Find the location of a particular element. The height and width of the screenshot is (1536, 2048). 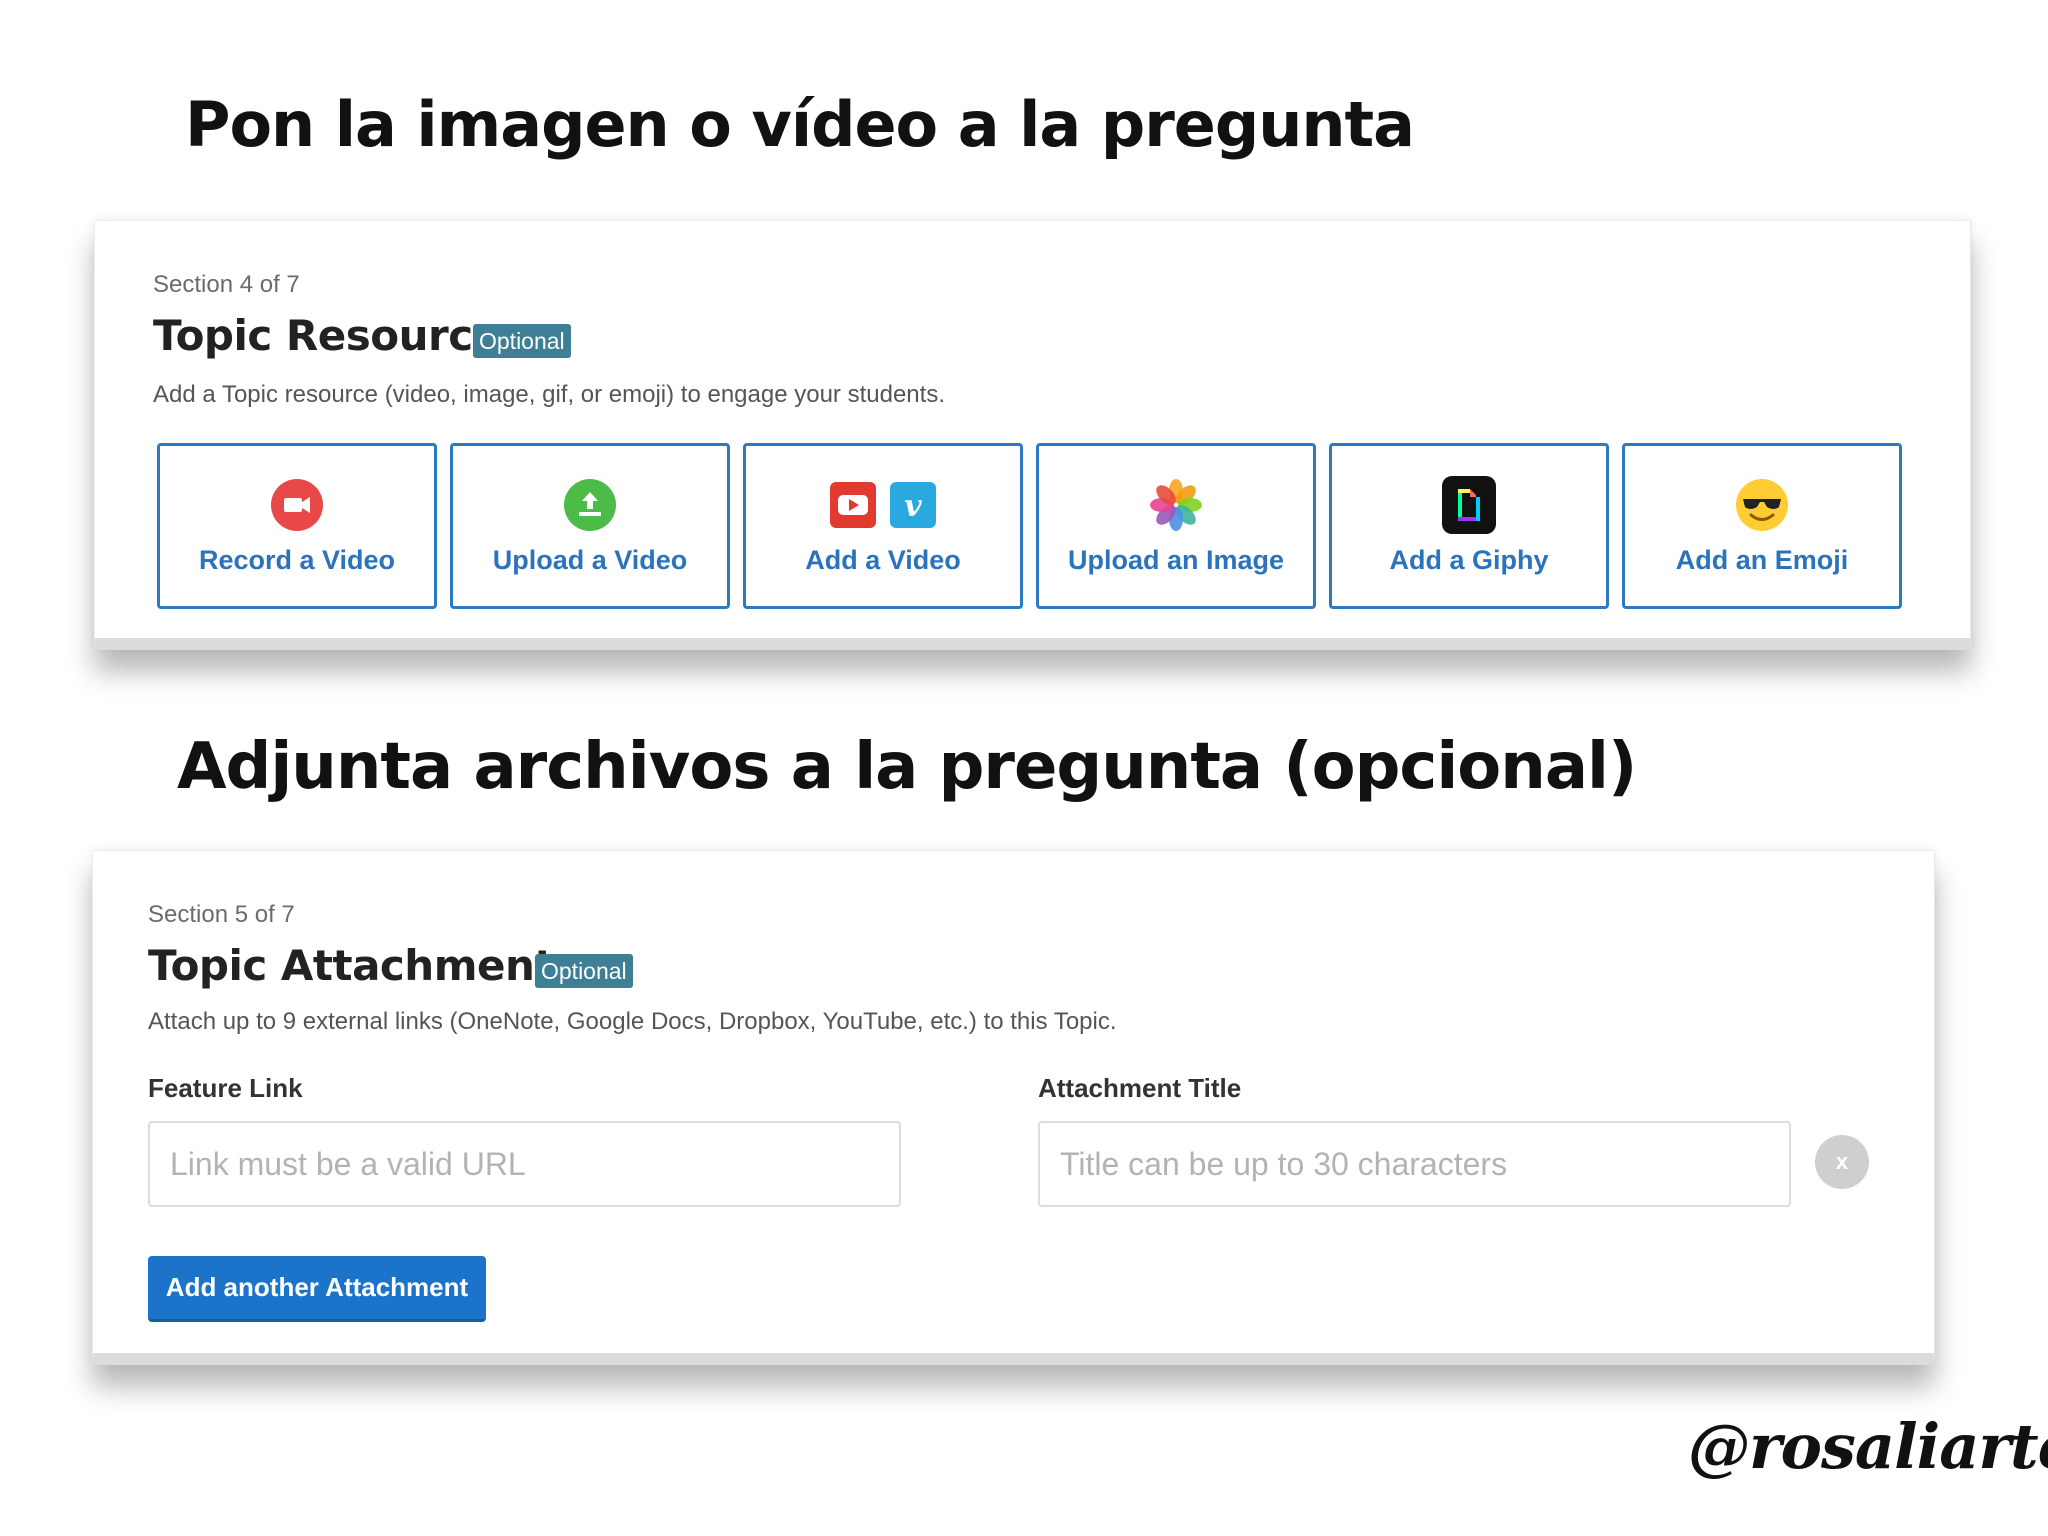

add-giphy-button: Add a Giphy is located at coordinates (1469, 526).